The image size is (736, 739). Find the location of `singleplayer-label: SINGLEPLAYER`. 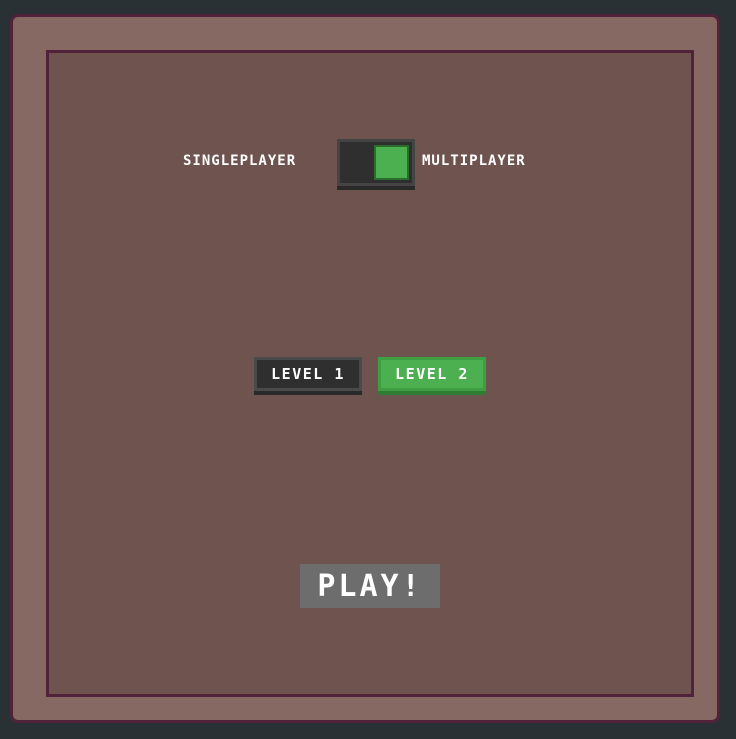

singleplayer-label: SINGLEPLAYER is located at coordinates (240, 161).